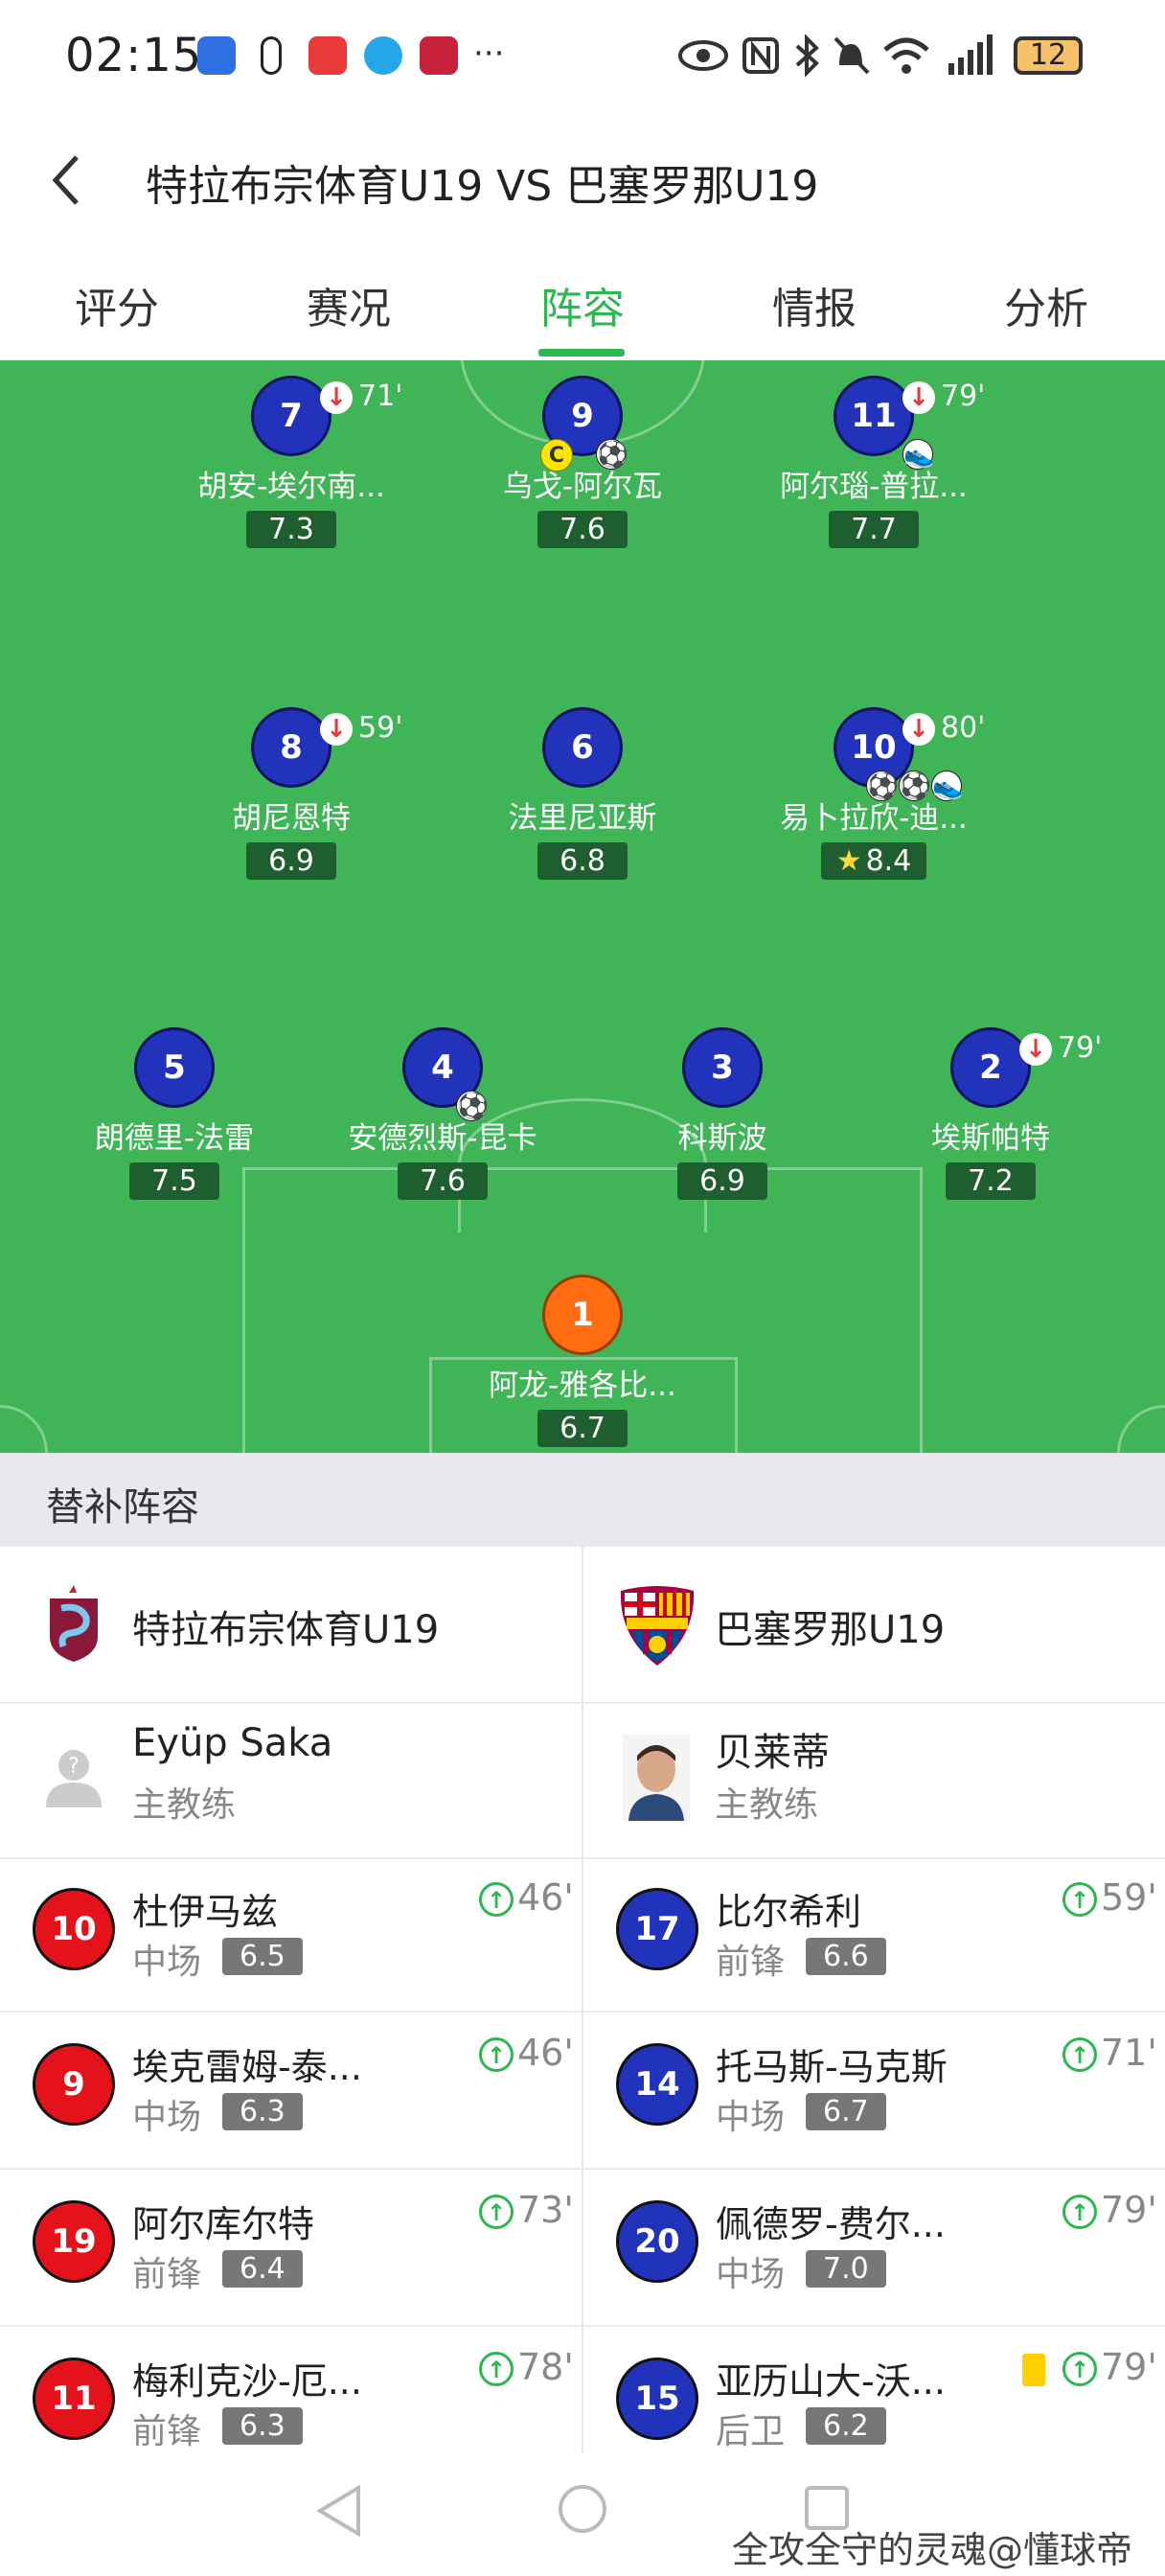  What do you see at coordinates (291, 1934) in the screenshot?
I see `sub-row: 10 杜伊马兹 中场 6.5 ↑ 46'` at bounding box center [291, 1934].